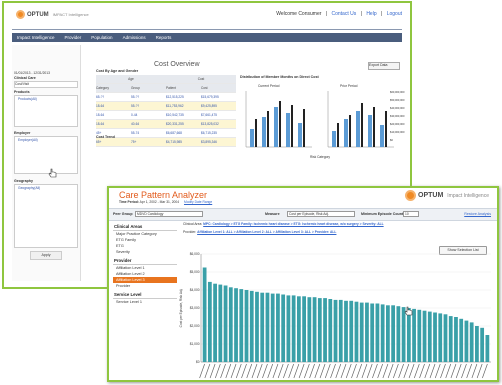 The width and height of the screenshot is (502, 385). What do you see at coordinates (477, 214) in the screenshot?
I see `restore-analysis-link: Restore Analysis` at bounding box center [477, 214].